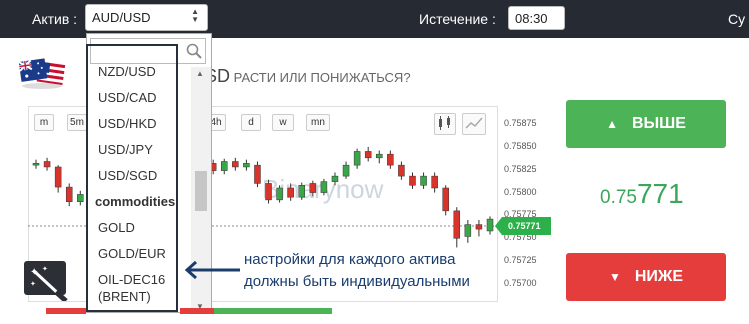 Image resolution: width=749 pixels, height=324 pixels. Describe the element at coordinates (135, 201) in the screenshot. I see `dropdown-group-commodities: commodities` at that location.